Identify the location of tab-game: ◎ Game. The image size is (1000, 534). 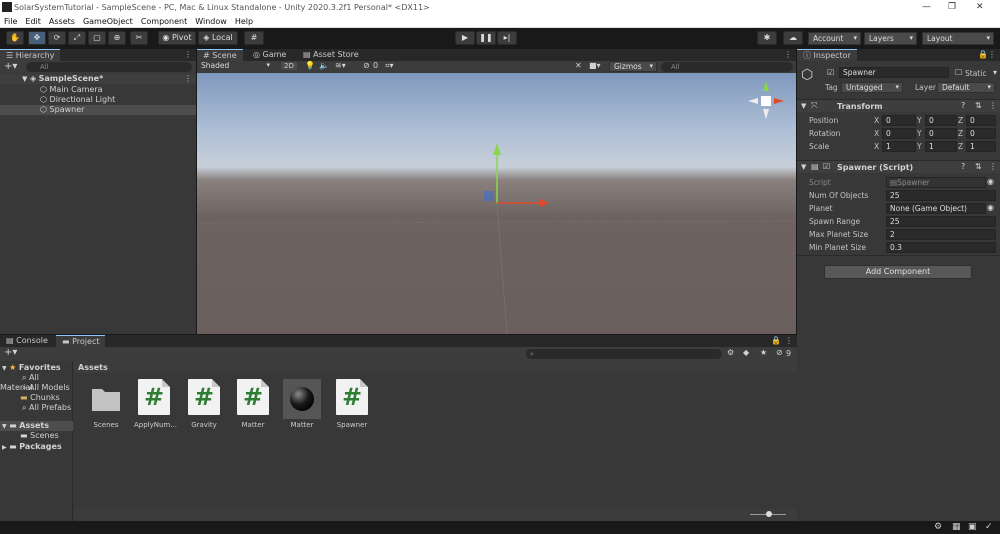
(269, 55).